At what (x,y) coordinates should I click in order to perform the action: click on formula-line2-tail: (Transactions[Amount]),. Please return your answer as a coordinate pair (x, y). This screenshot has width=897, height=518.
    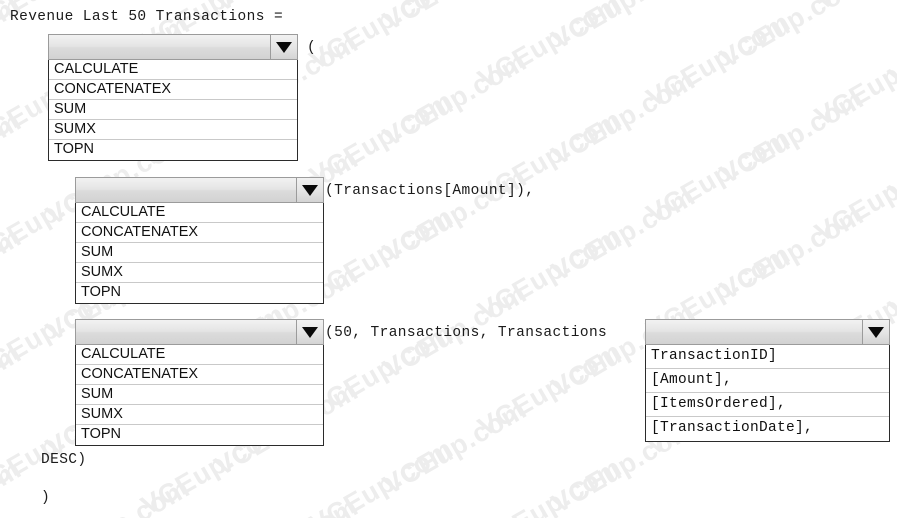
    Looking at the image, I should click on (430, 191).